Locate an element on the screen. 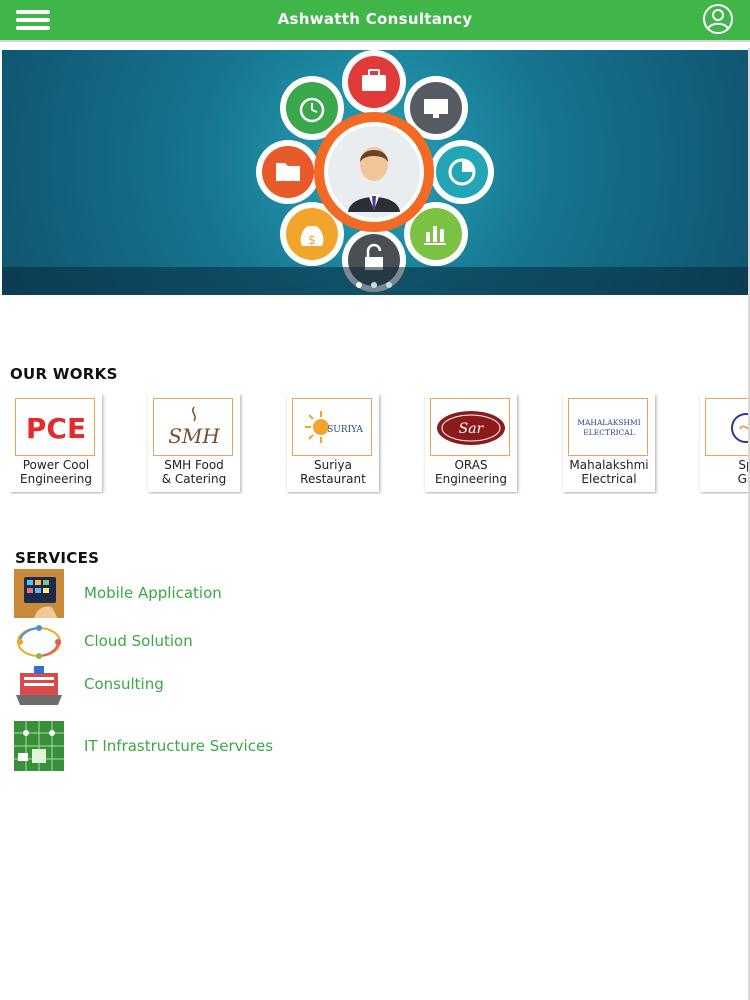 The image size is (750, 1000). work-name-line2: Restaurant is located at coordinates (333, 479).